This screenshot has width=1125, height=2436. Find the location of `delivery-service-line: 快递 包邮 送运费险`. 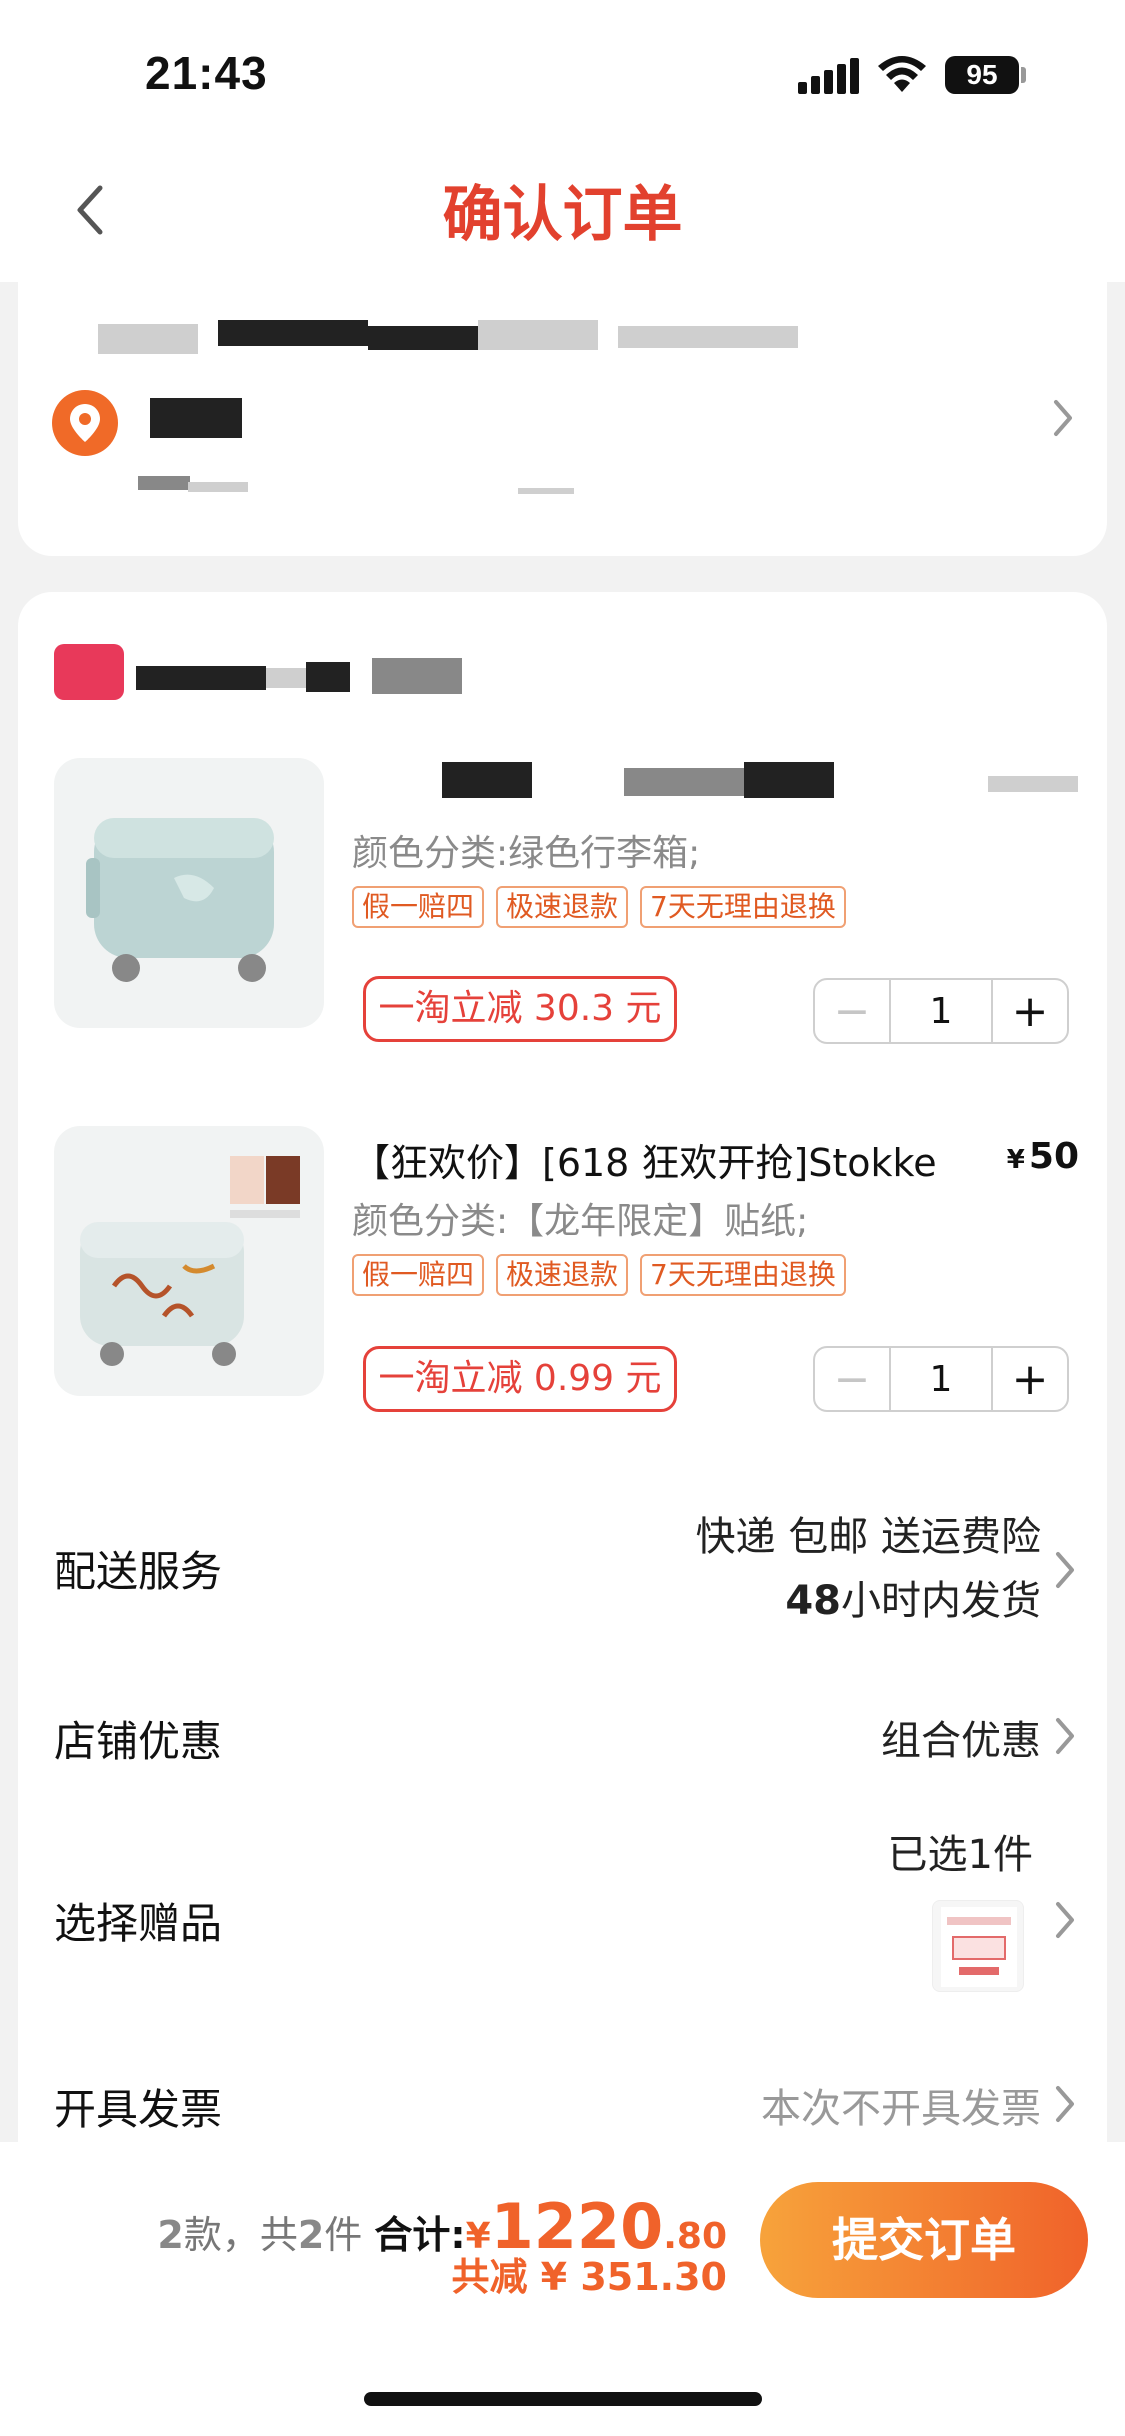

delivery-service-line: 快递 包邮 送运费险 is located at coordinates (868, 1533).